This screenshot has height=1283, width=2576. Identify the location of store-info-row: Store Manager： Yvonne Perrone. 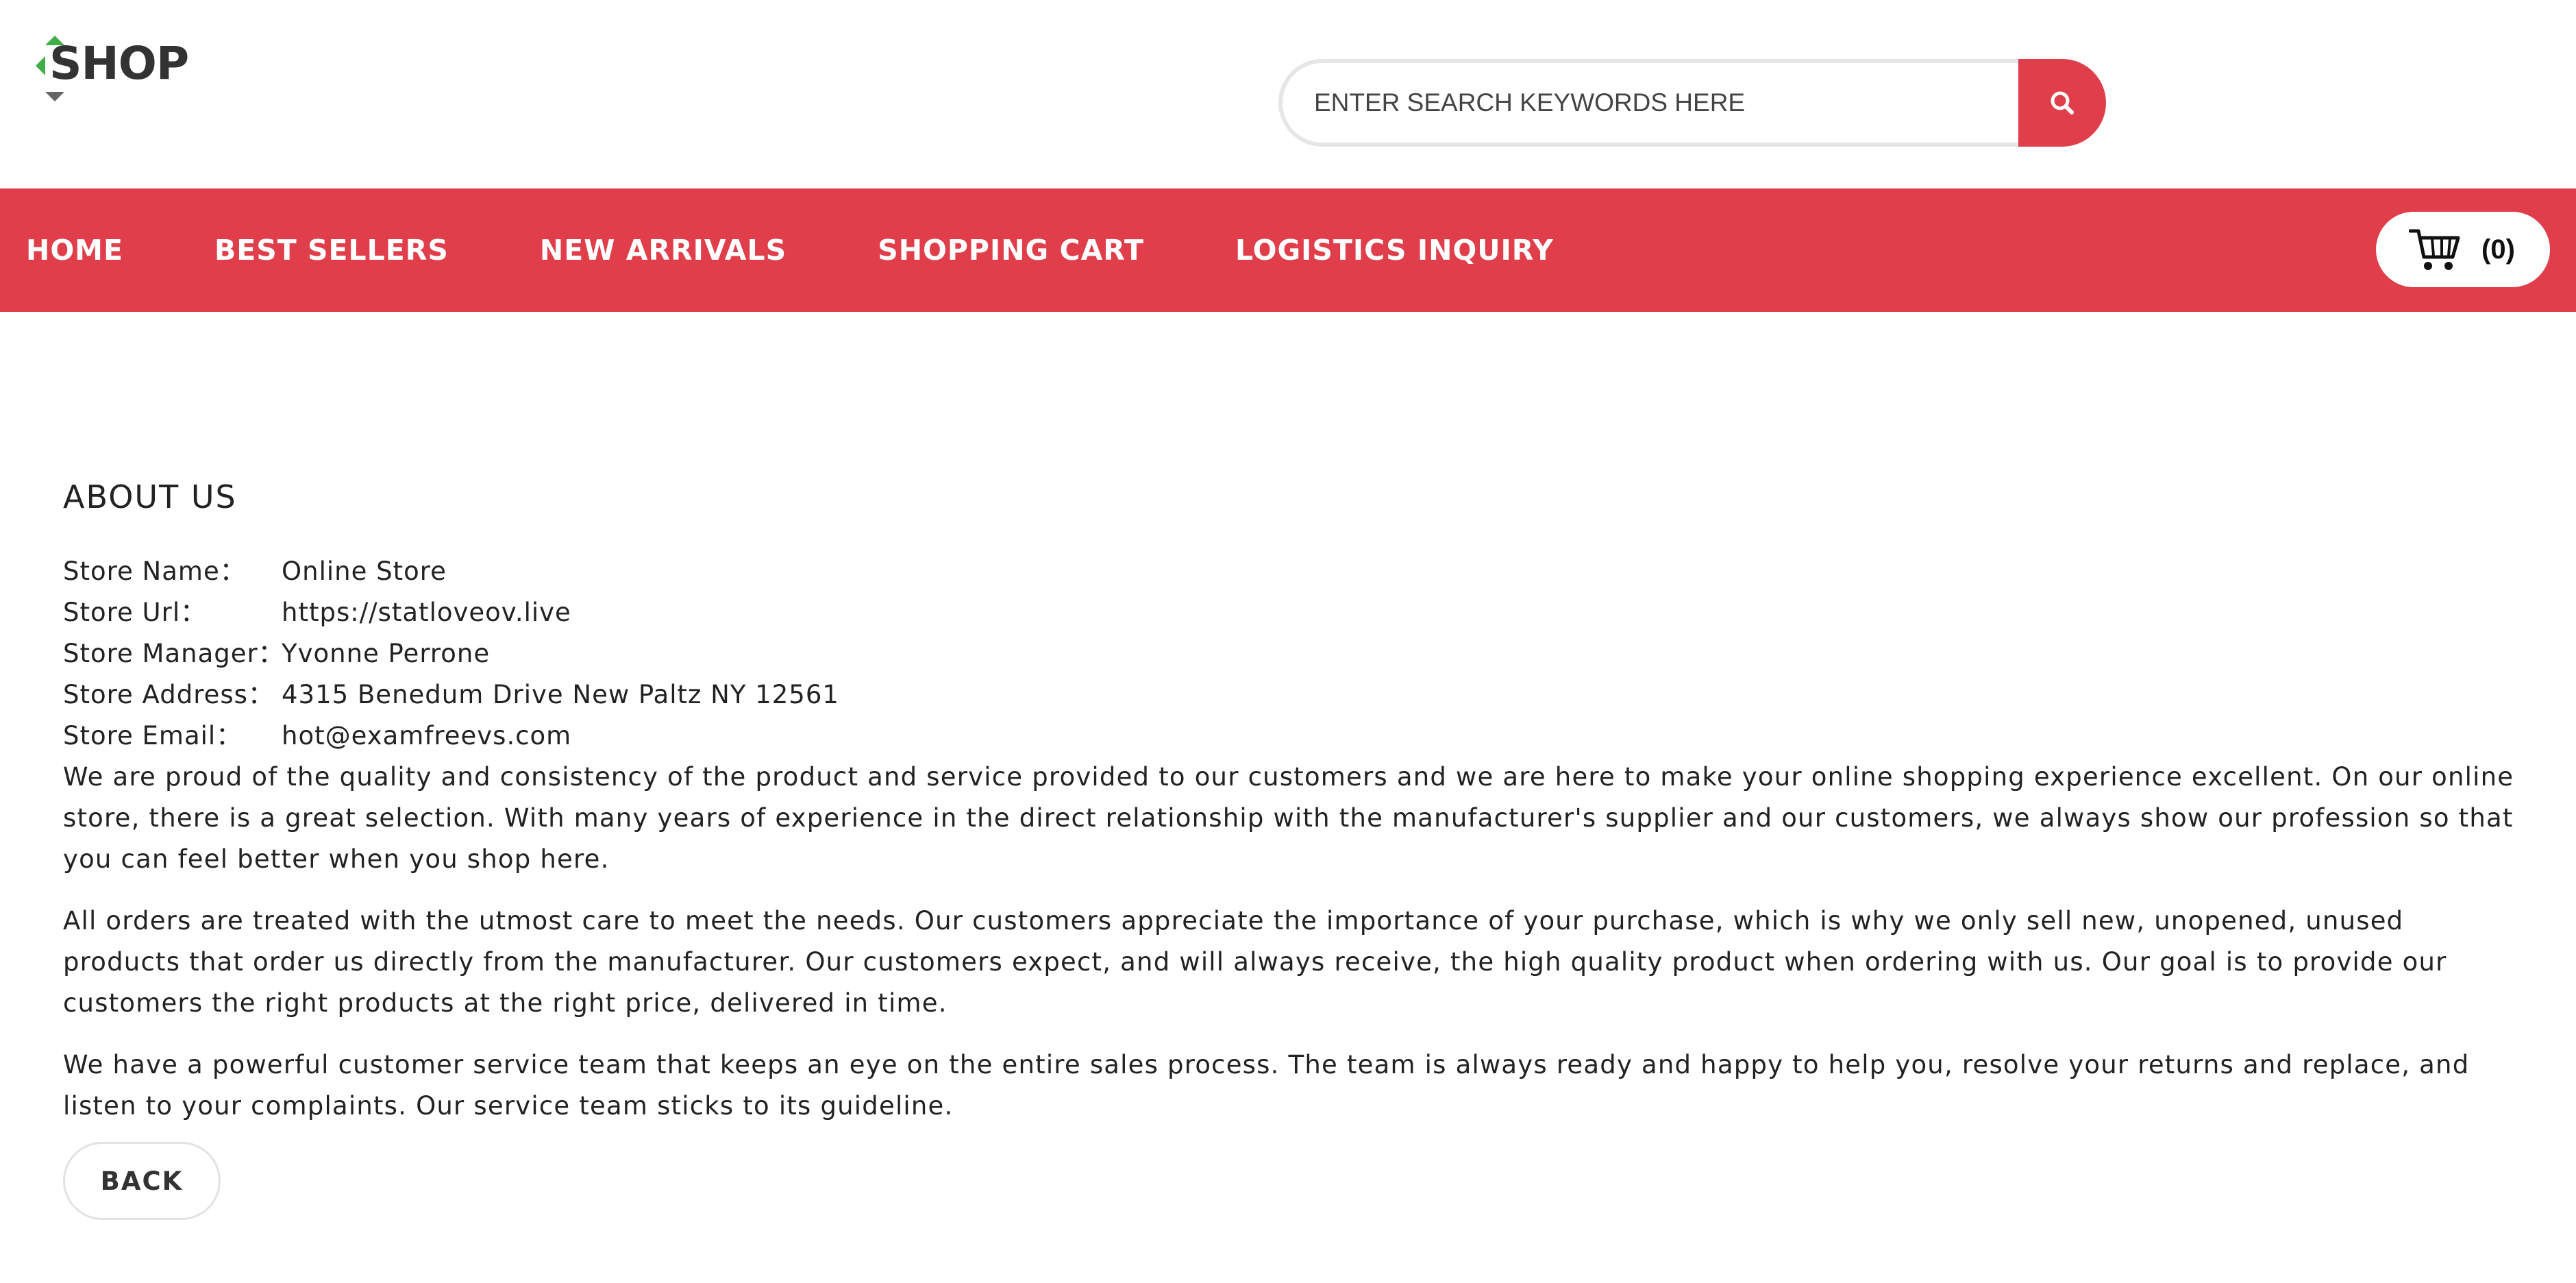
(1296, 654).